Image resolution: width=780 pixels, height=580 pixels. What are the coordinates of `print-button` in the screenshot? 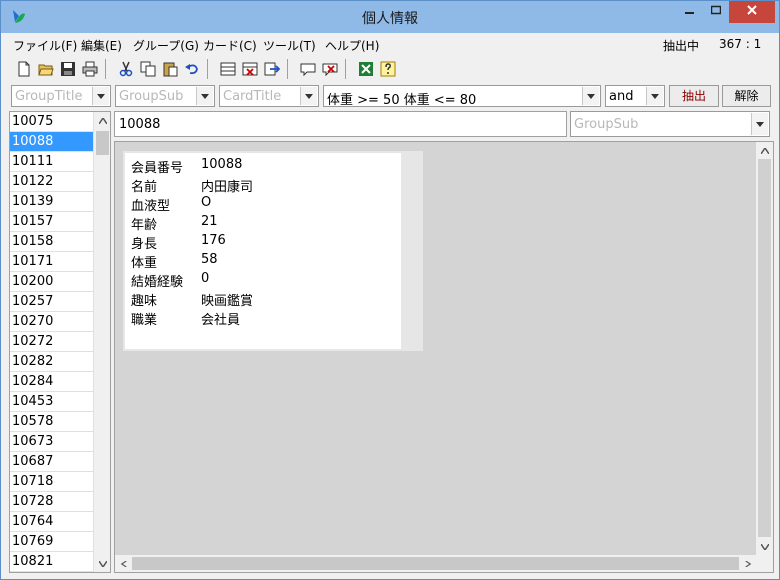 It's located at (89, 68).